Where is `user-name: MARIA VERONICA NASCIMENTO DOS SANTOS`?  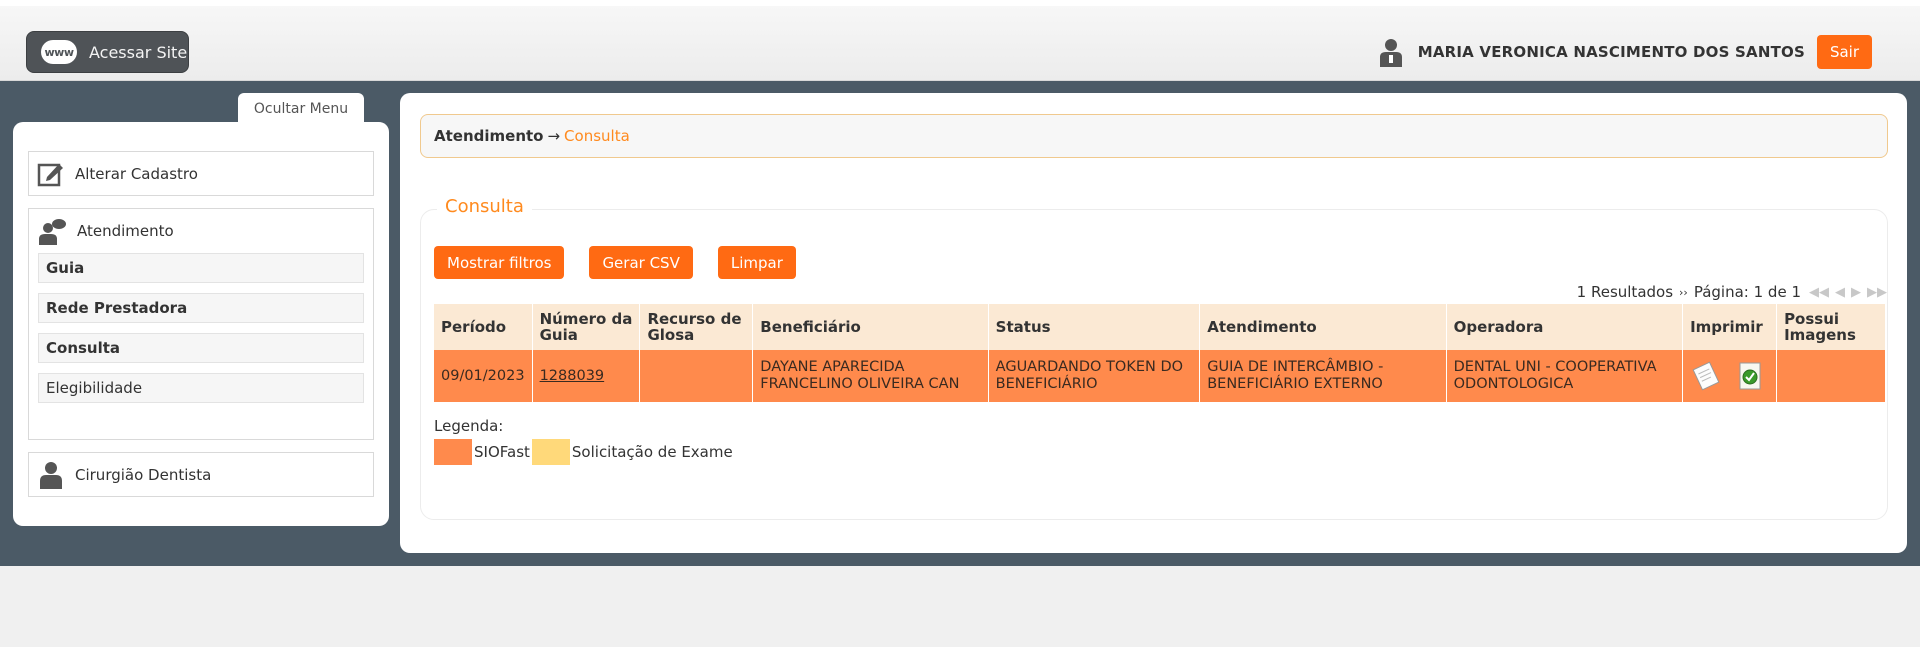 user-name: MARIA VERONICA NASCIMENTO DOS SANTOS is located at coordinates (1611, 52).